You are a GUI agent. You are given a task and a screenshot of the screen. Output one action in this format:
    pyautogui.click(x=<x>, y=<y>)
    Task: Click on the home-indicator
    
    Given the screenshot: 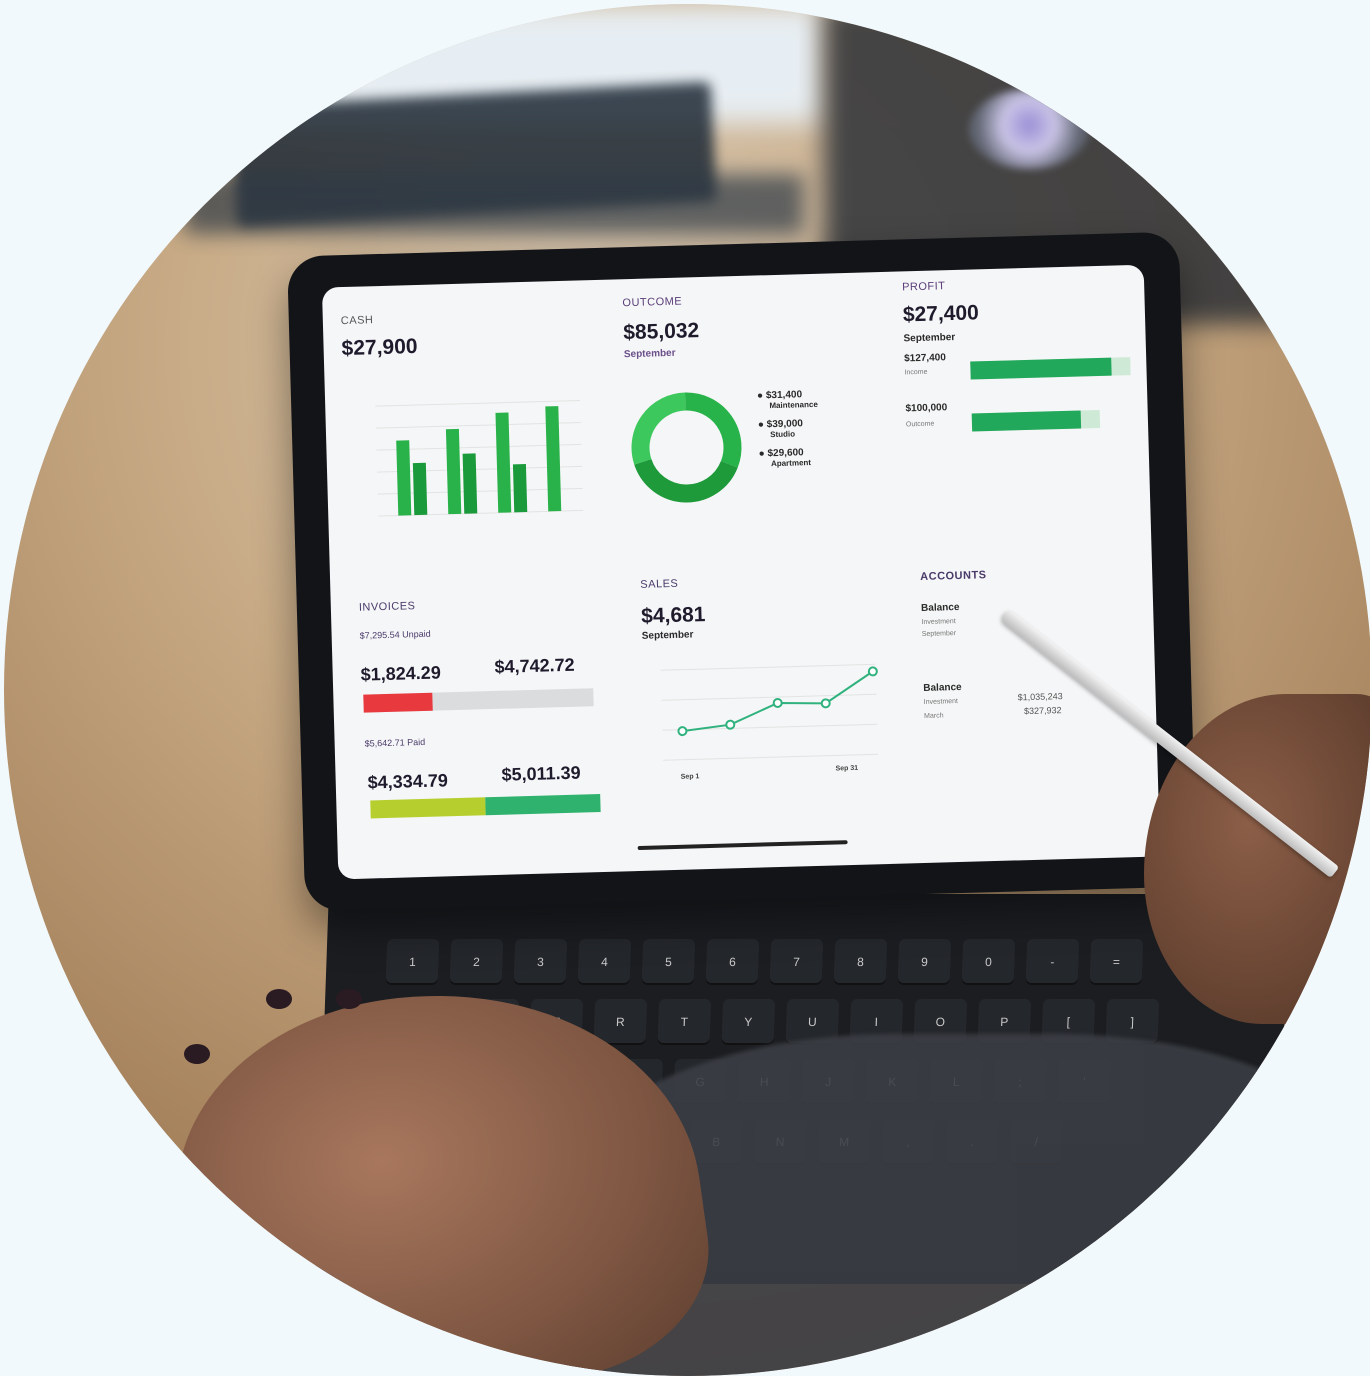 What is the action you would take?
    pyautogui.click(x=742, y=845)
    